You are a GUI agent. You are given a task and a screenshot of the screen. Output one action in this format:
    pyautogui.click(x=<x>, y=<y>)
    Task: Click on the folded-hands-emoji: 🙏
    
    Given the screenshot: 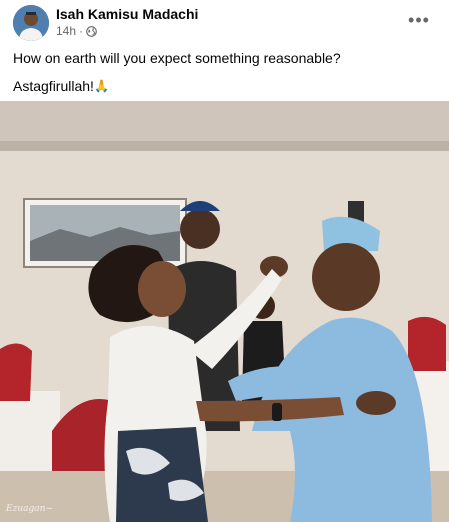 What is the action you would take?
    pyautogui.click(x=101, y=86)
    